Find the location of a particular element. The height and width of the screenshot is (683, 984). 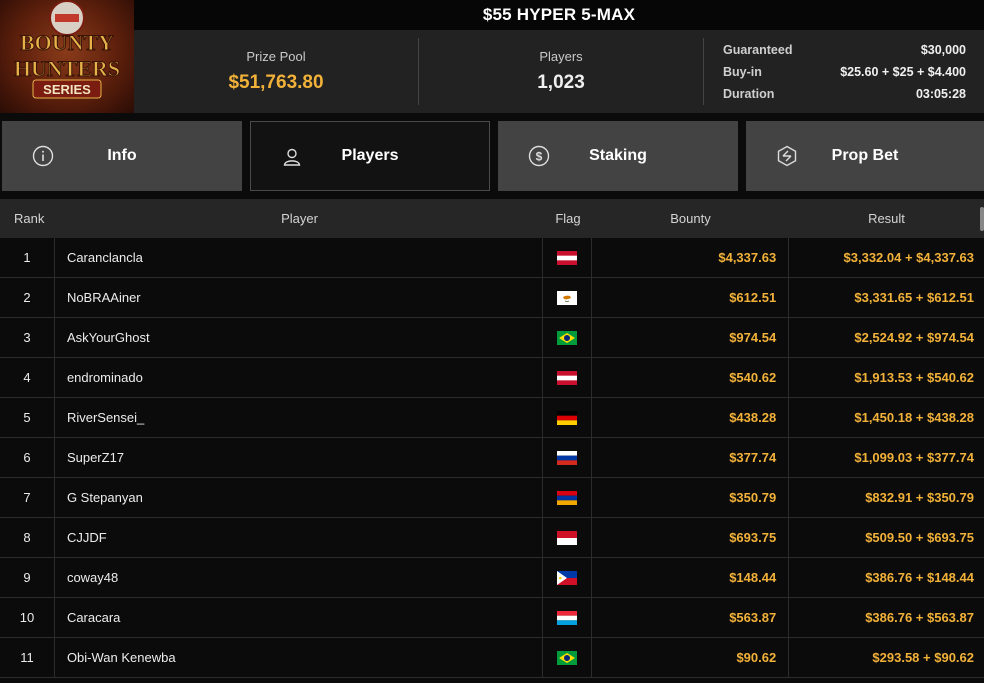

cell-result: $3,332.04 + $4,337.63 is located at coordinates (908, 257).